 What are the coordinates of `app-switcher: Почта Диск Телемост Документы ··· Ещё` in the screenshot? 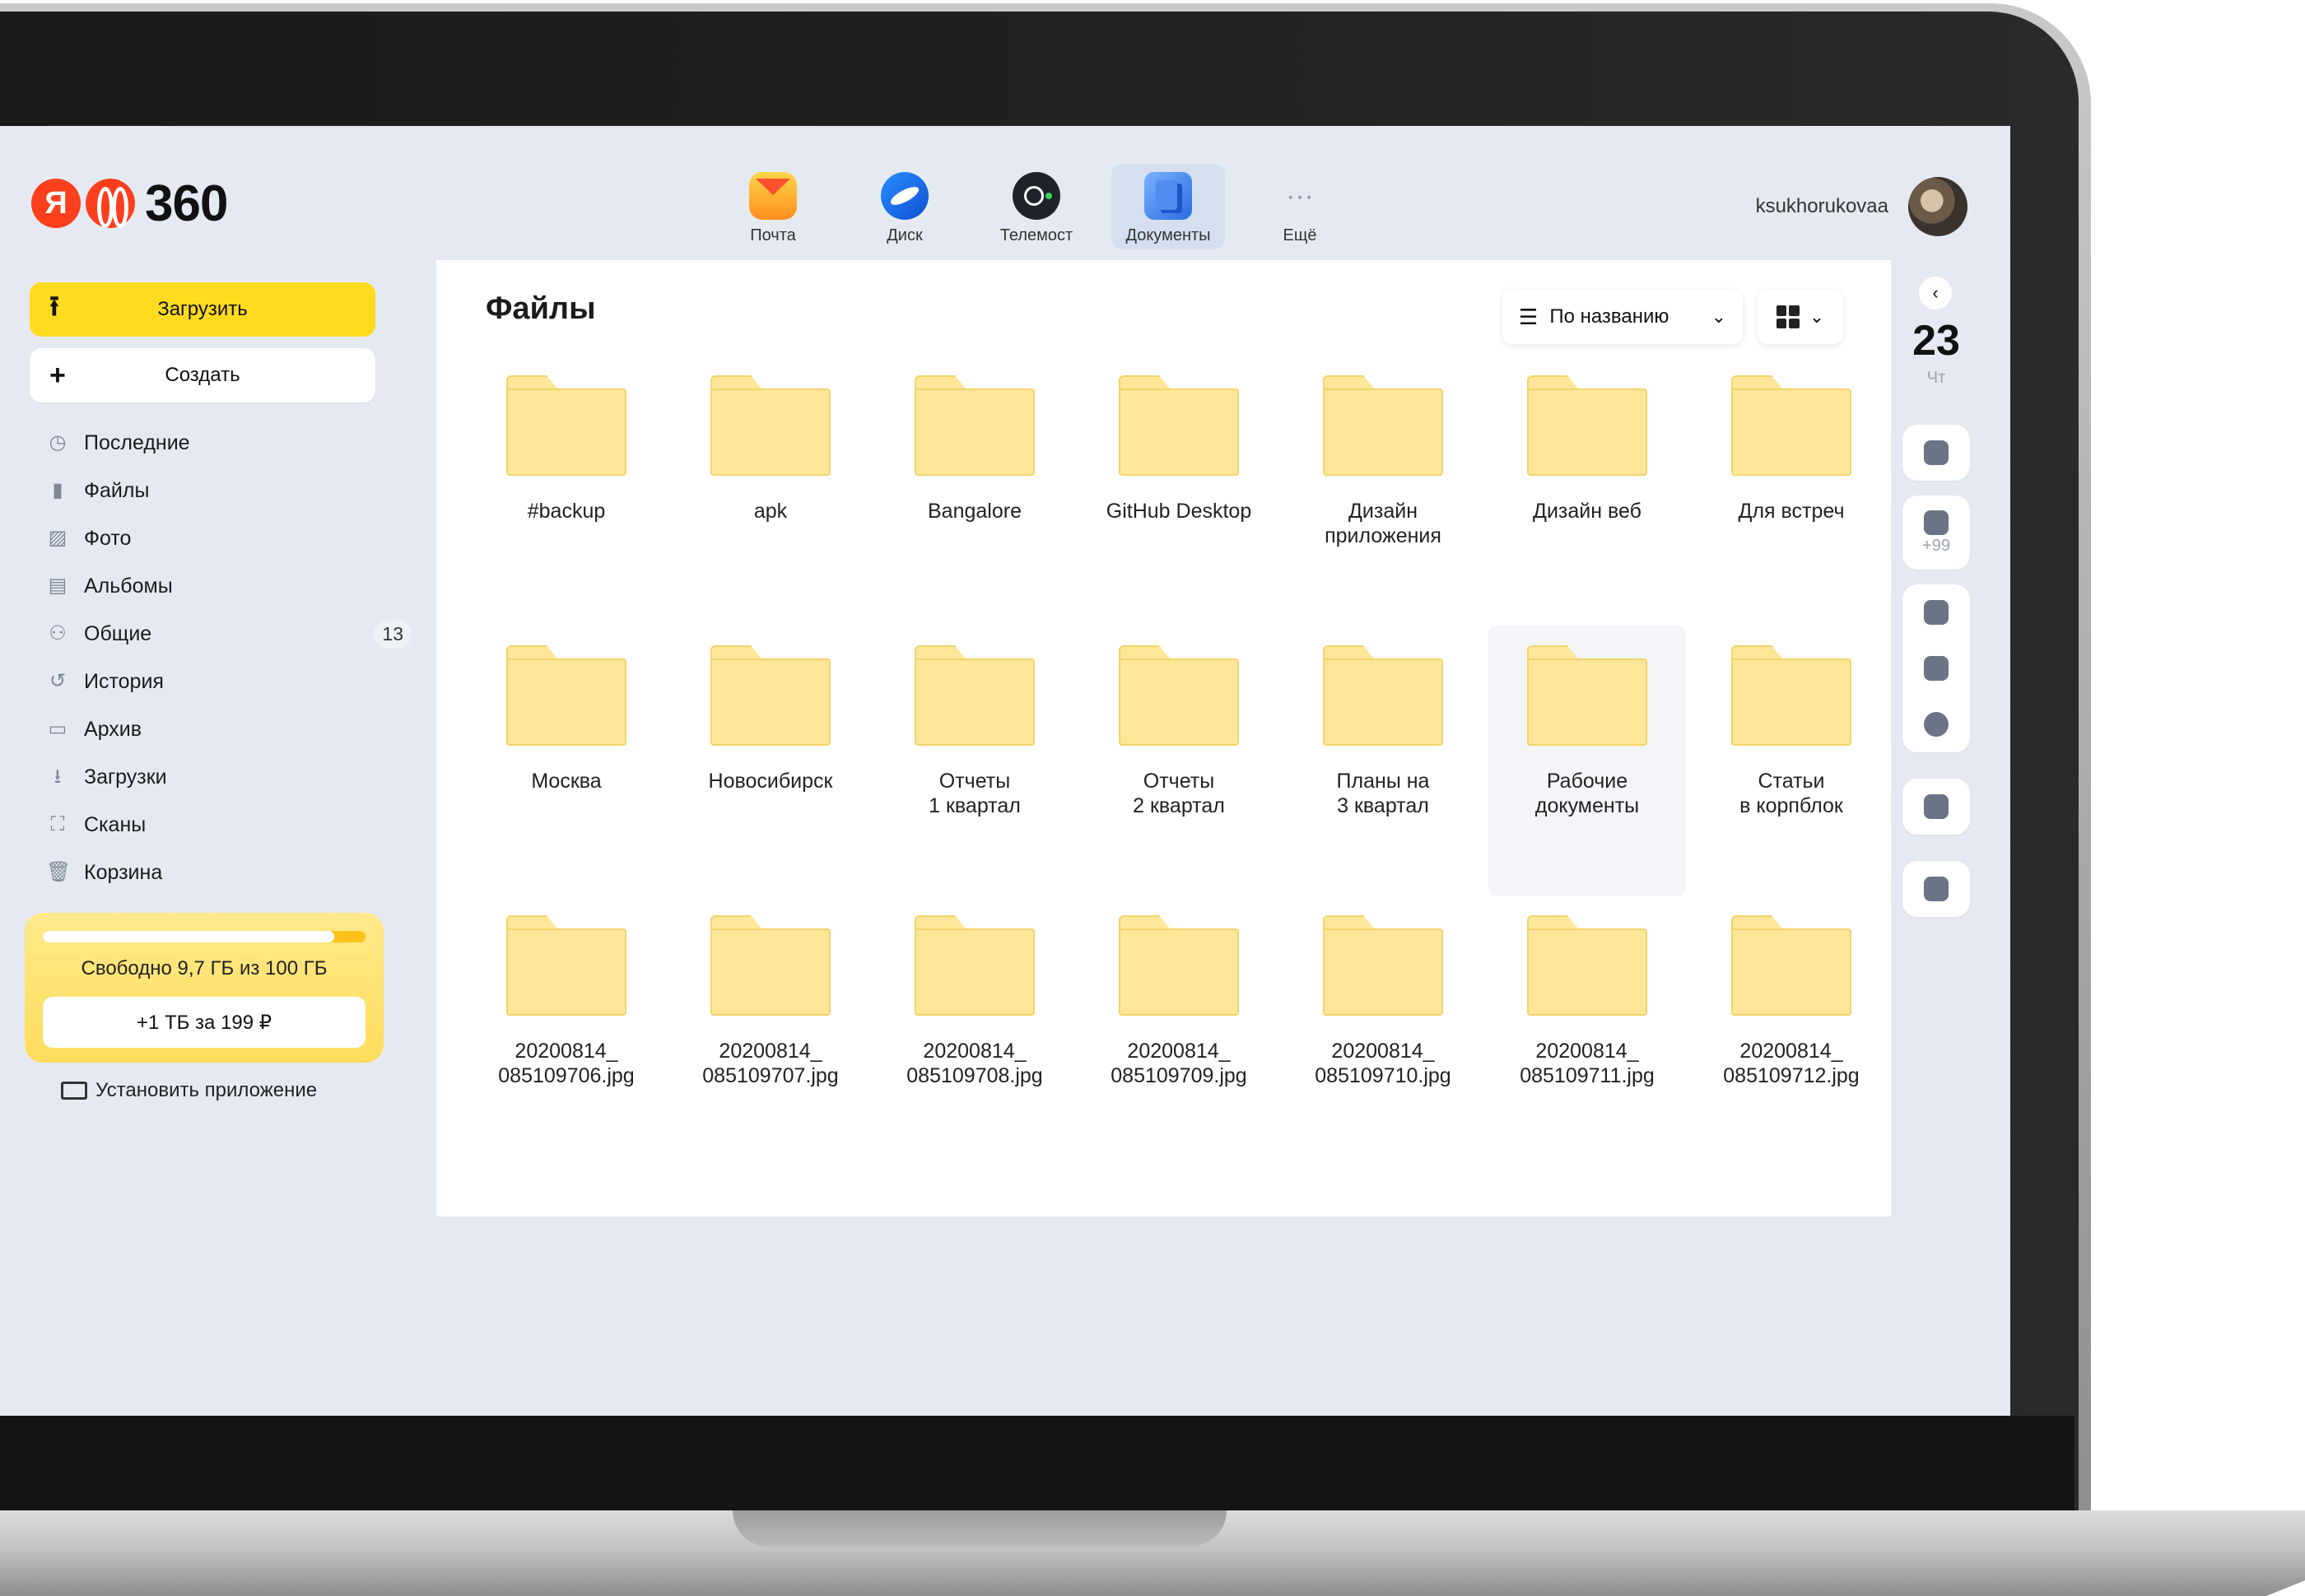 It's located at (1036, 206).